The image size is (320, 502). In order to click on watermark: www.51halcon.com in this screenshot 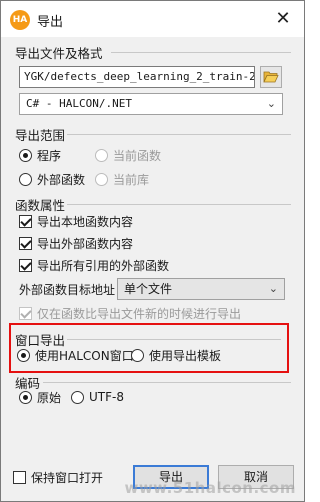, I will do `click(210, 488)`.